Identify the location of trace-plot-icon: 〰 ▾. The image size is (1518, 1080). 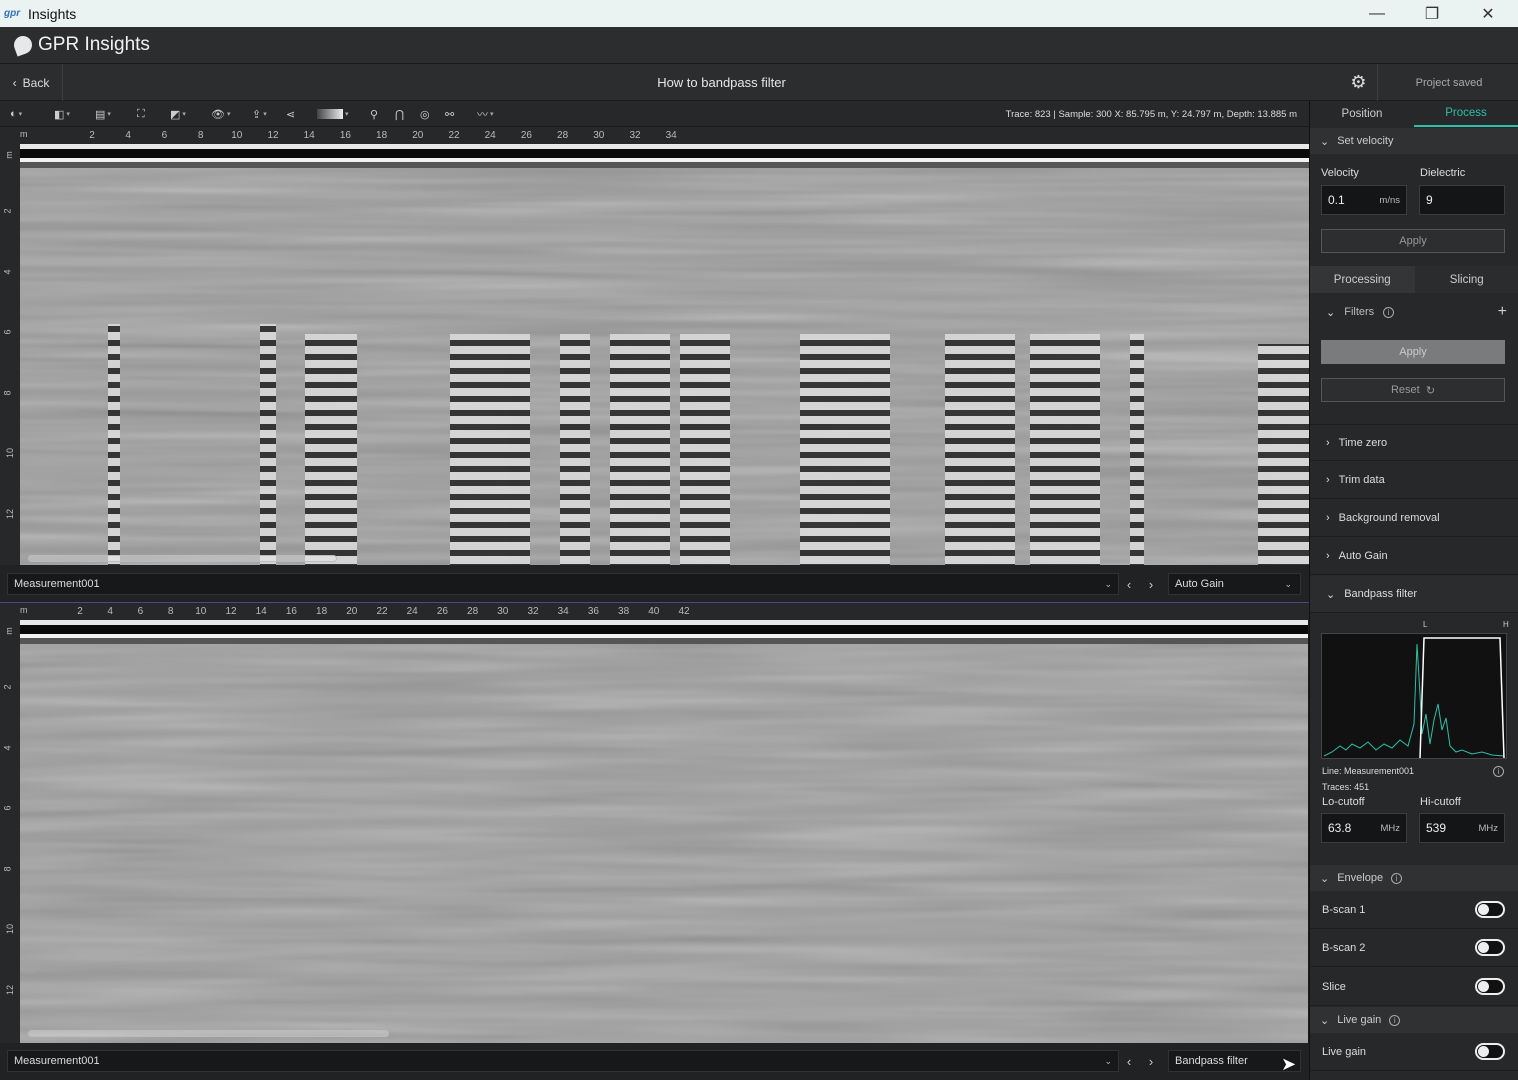
(485, 114).